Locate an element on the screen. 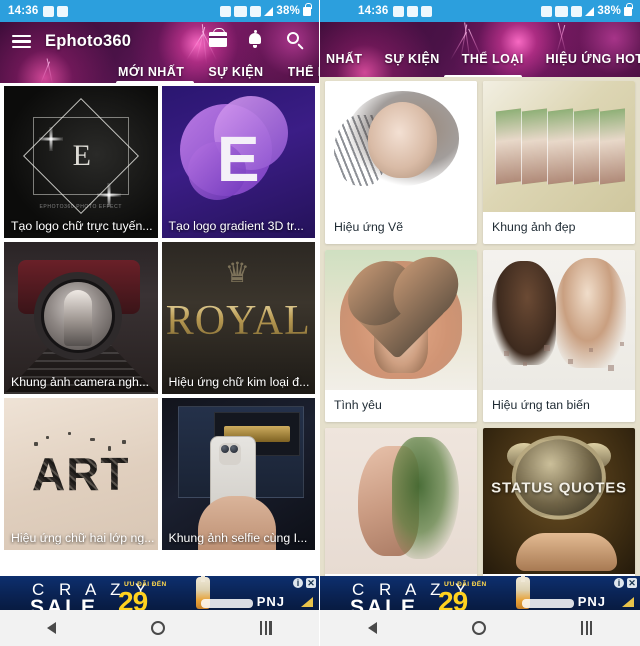 Image resolution: width=640 pixels, height=646 pixels. art-dispersion-text-thumb: ART is located at coordinates (81, 474).